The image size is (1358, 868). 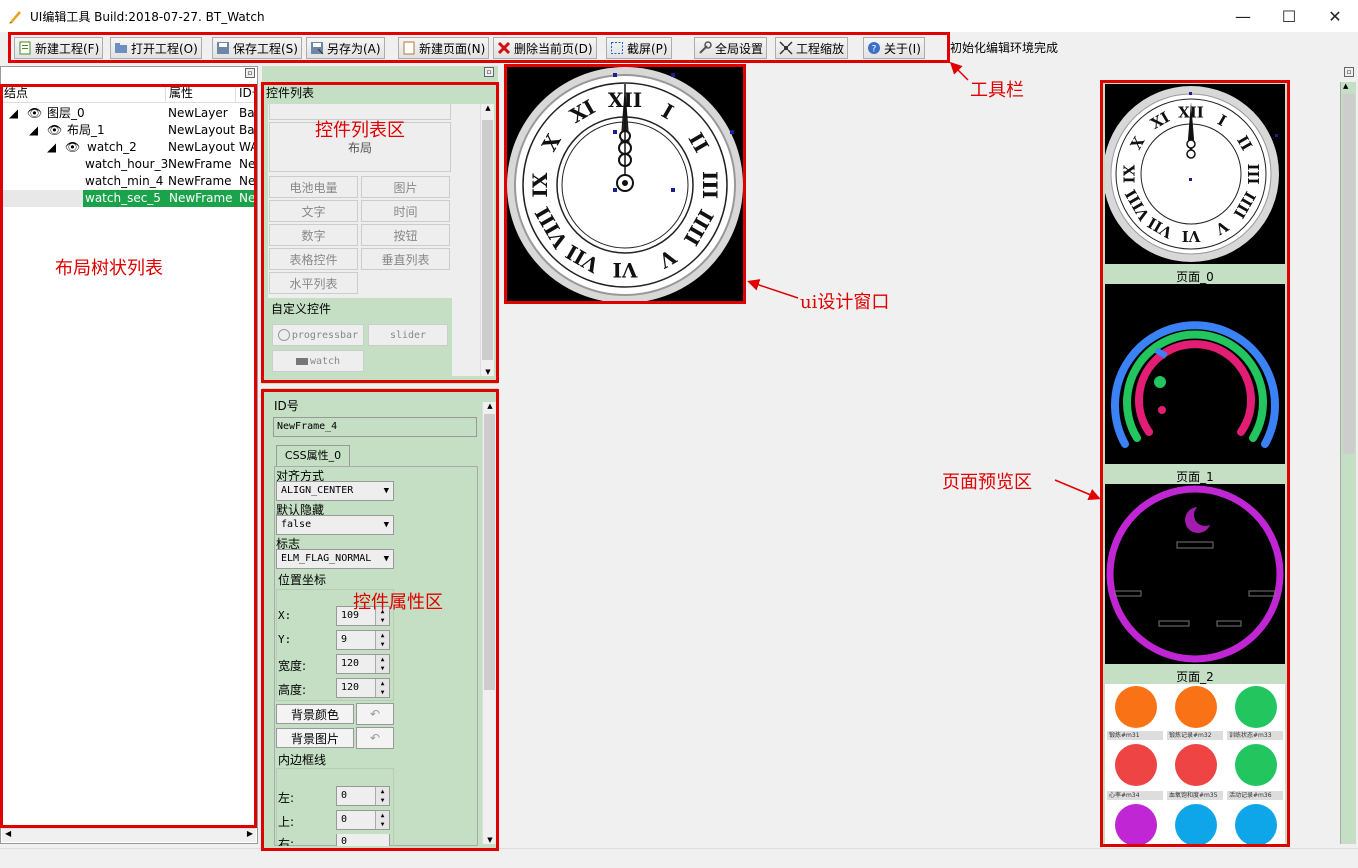 What do you see at coordinates (924, 281) in the screenshot?
I see `annotation-arrows` at bounding box center [924, 281].